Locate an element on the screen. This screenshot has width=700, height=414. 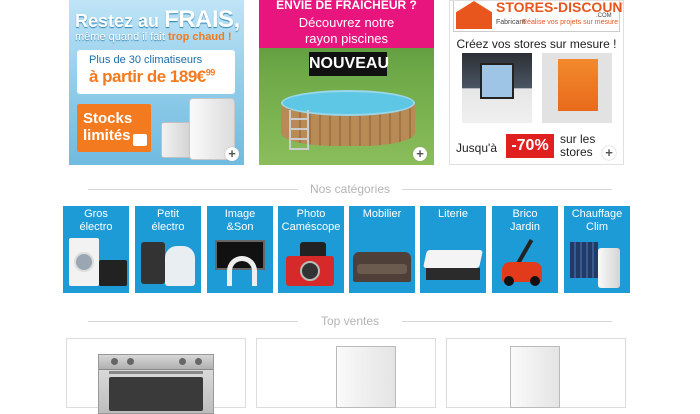
cooktop-icon is located at coordinates (113, 273).